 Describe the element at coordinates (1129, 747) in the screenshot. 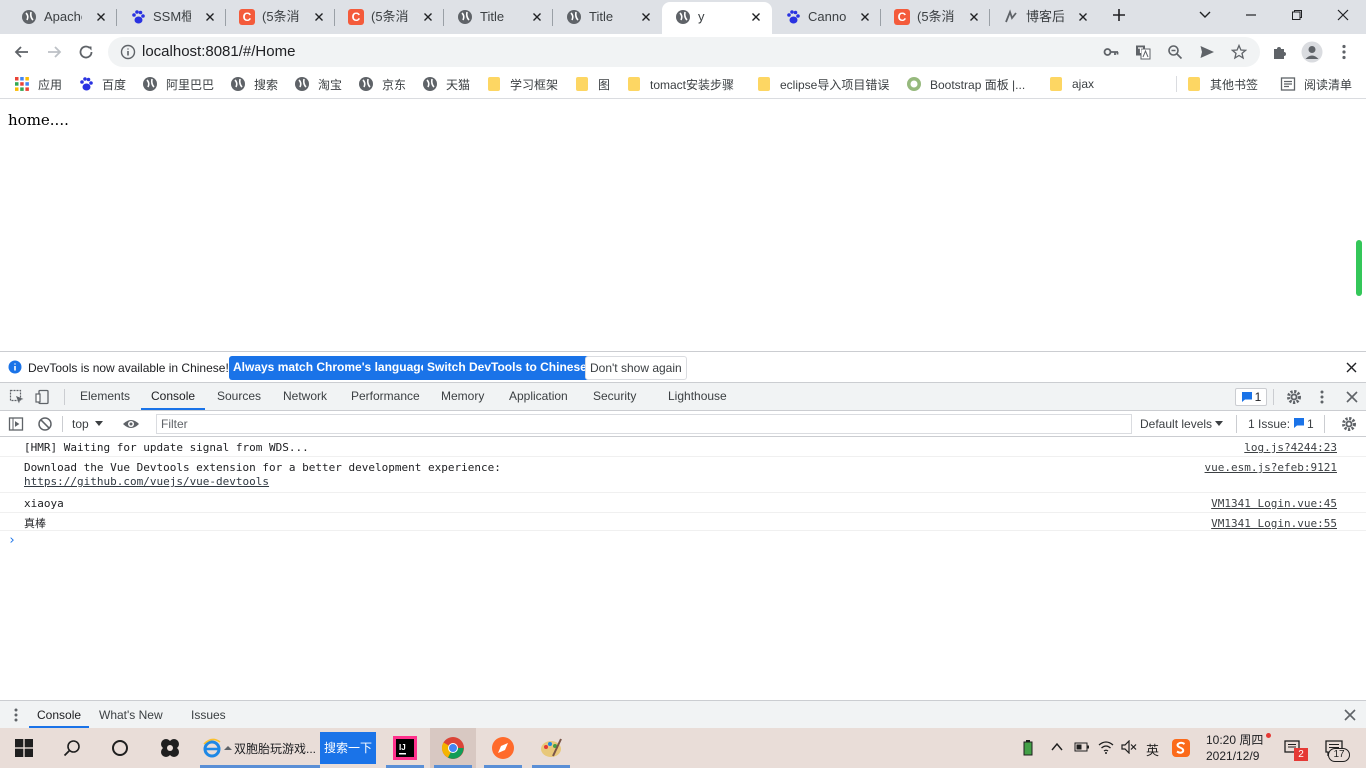

I see `volume-muted-icon` at that location.